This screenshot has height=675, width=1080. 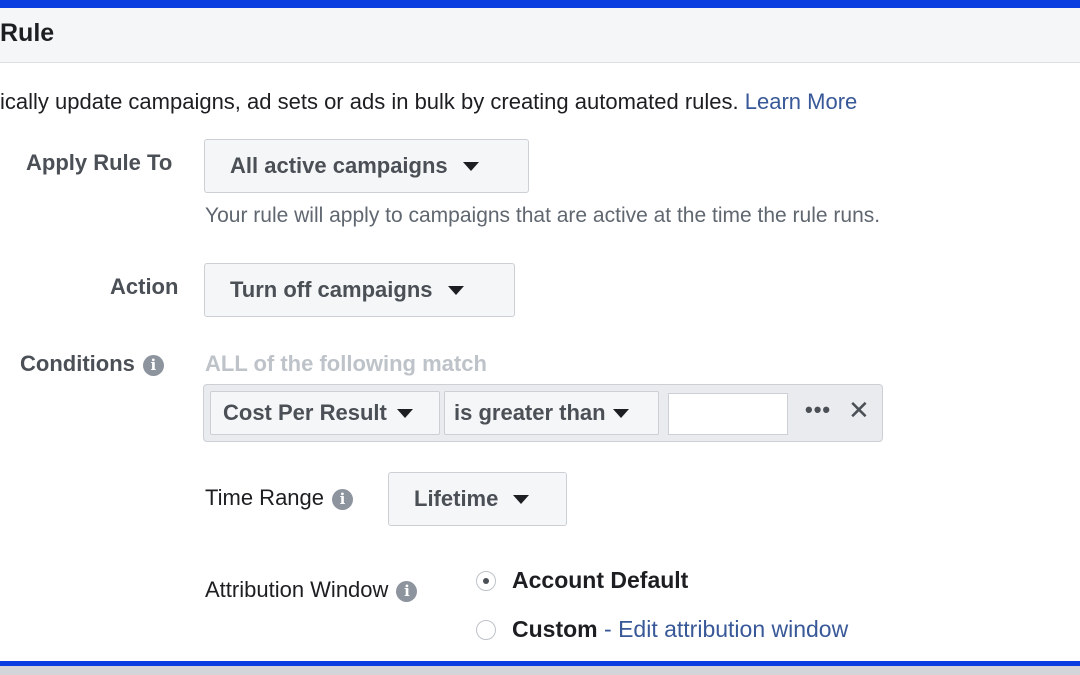 What do you see at coordinates (77, 363) in the screenshot?
I see `conditions-label-text: Conditions` at bounding box center [77, 363].